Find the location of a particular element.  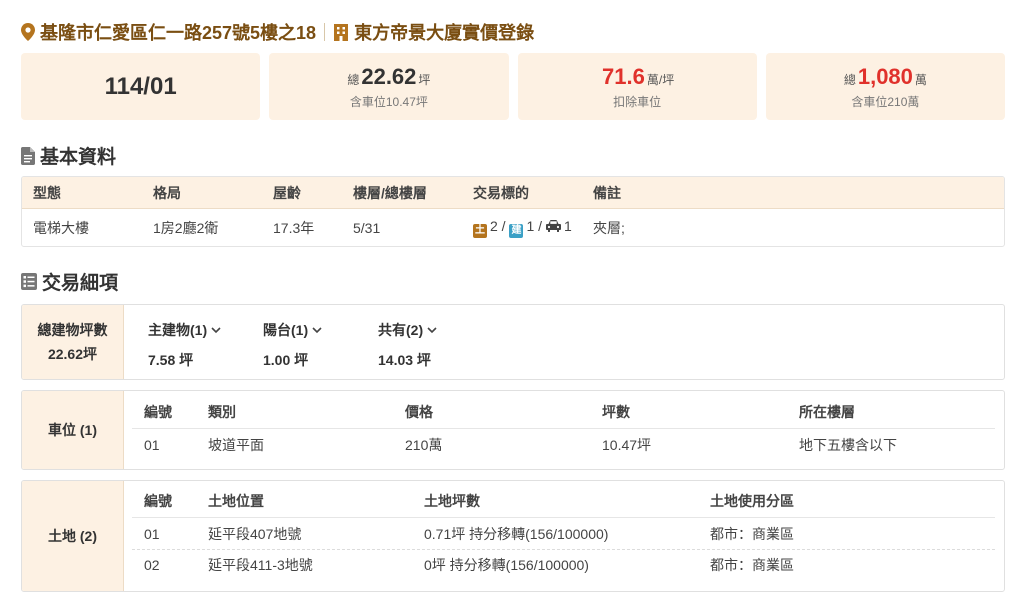

table-row: 02 延平段411-3地號 0坪 持分移轉(156/100000) 都市：商業區 is located at coordinates (563, 564).